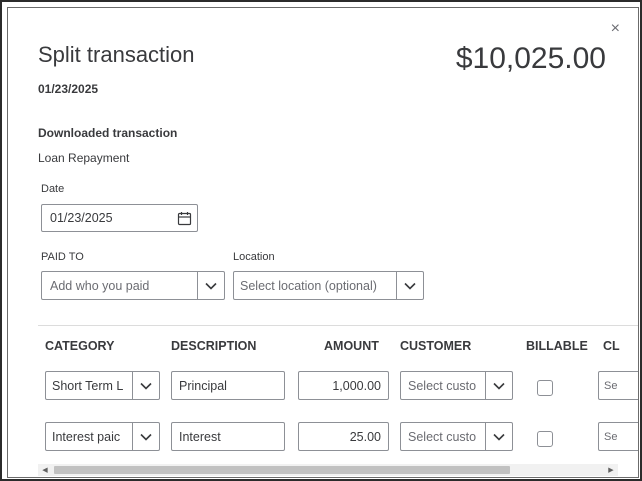 The height and width of the screenshot is (481, 642). Describe the element at coordinates (84, 158) in the screenshot. I see `downloaded-transaction-description: Loan Repayment` at that location.